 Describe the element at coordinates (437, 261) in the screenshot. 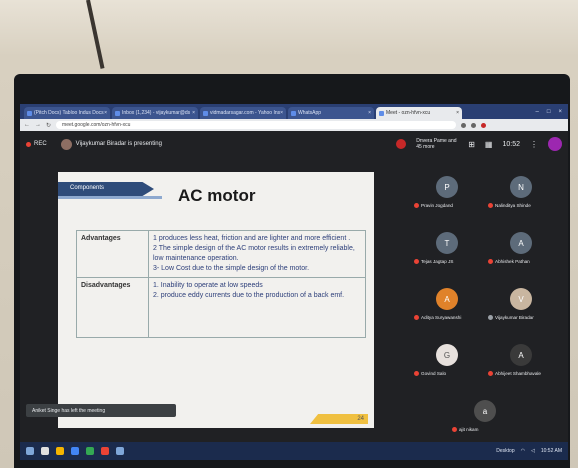

I see `participant-name: Tejas Jagtap JS` at that location.